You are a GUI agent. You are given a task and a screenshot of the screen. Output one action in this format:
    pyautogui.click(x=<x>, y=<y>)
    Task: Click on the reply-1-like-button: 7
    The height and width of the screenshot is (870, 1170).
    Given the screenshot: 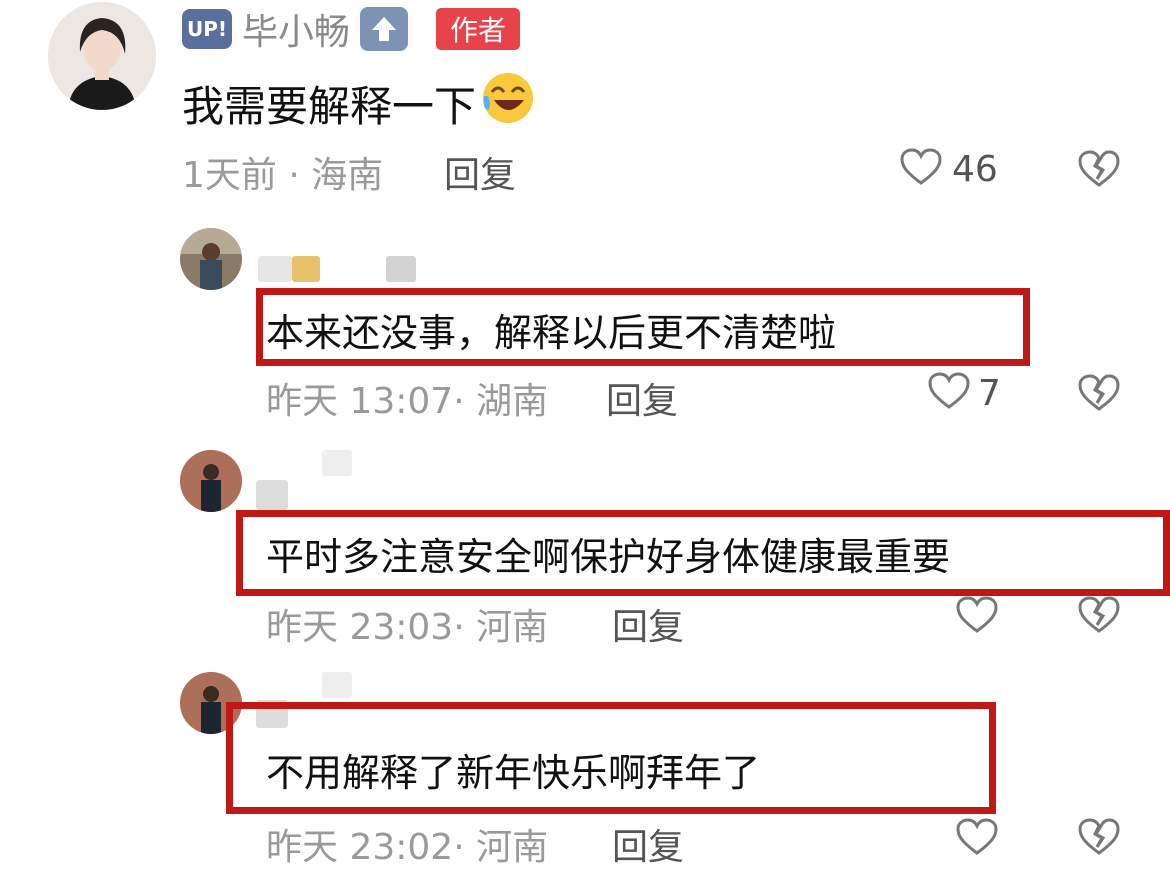 What is the action you would take?
    pyautogui.click(x=964, y=393)
    